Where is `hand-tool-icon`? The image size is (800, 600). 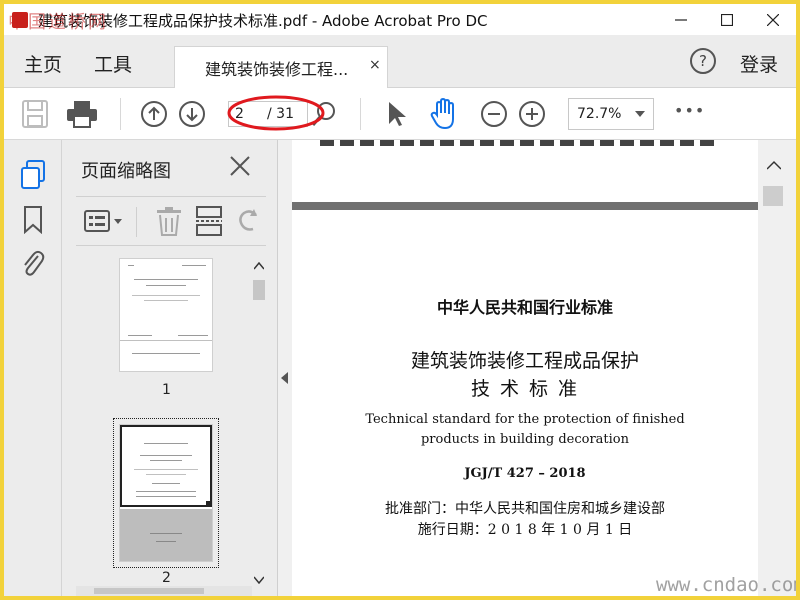 hand-tool-icon is located at coordinates (445, 114).